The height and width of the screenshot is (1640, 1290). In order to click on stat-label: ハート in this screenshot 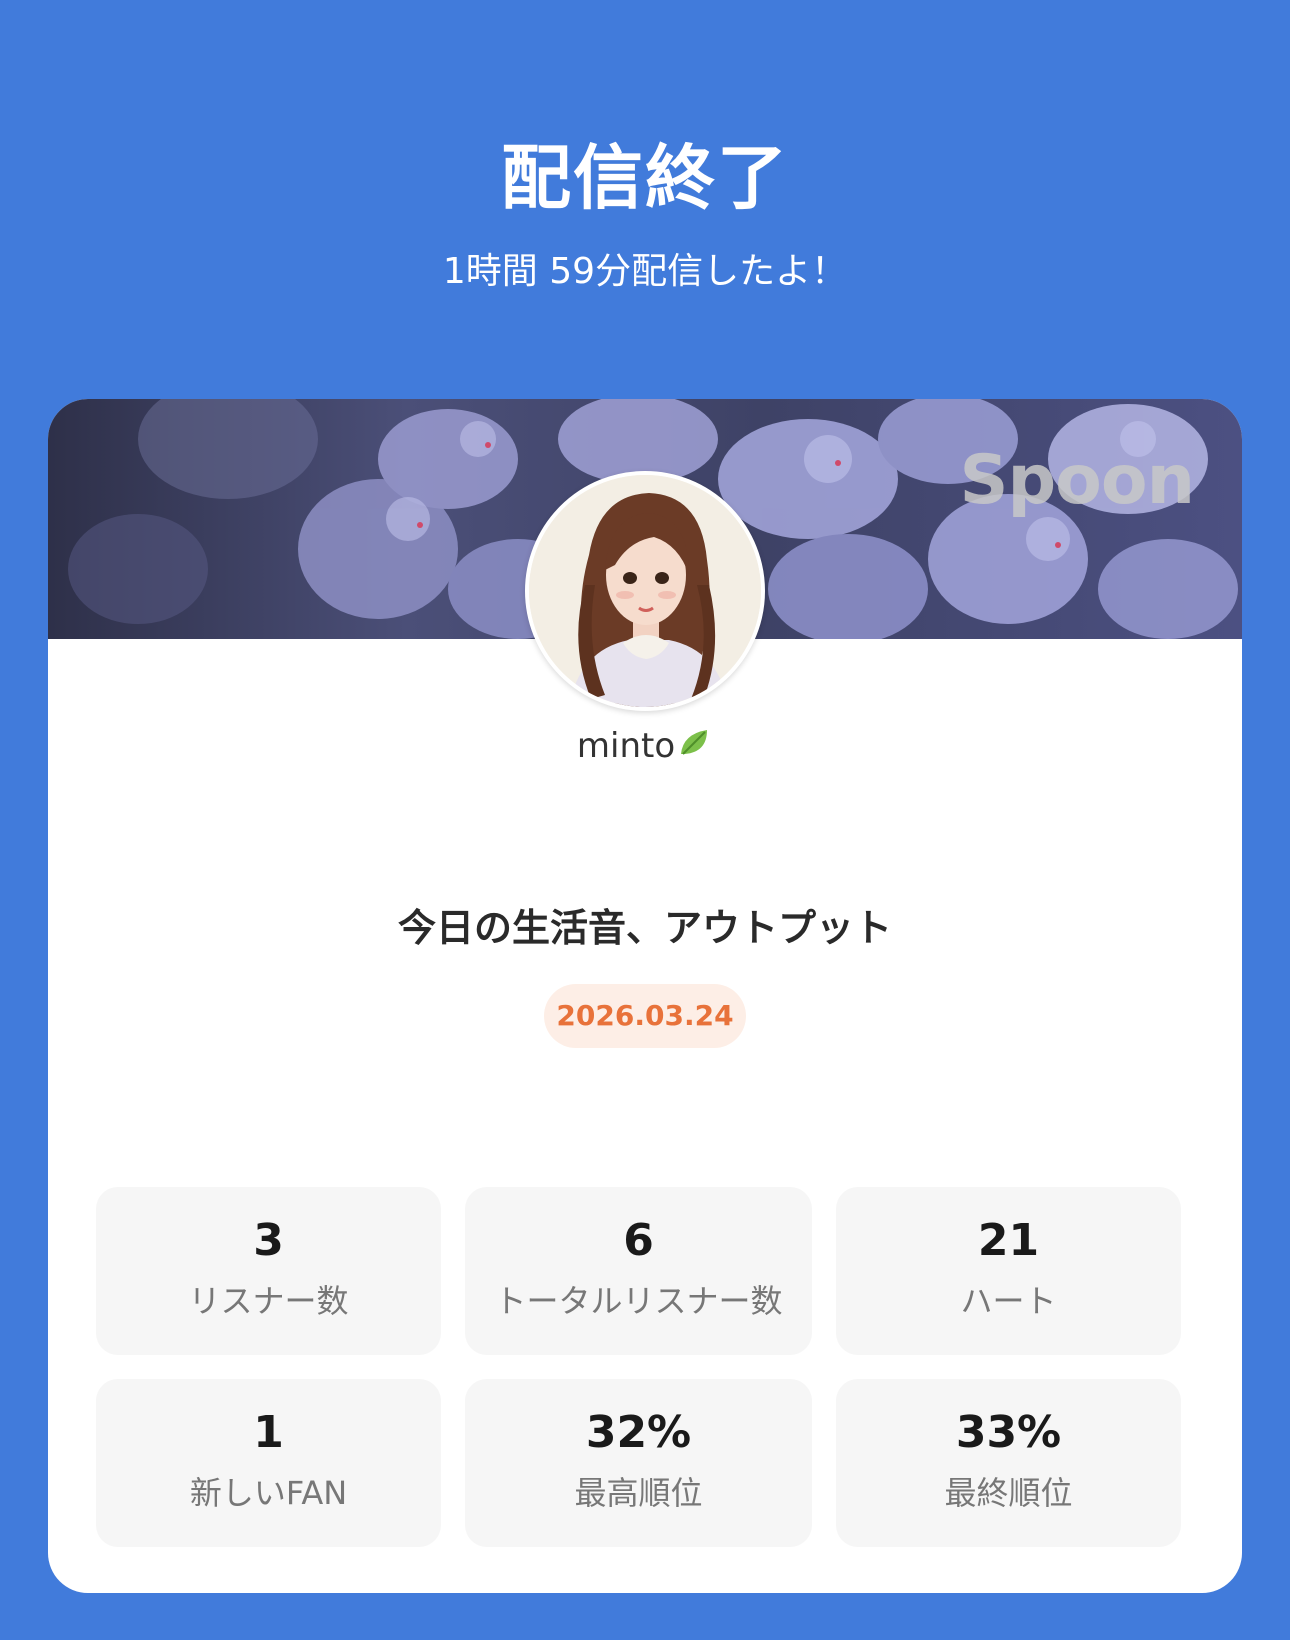, I will do `click(1008, 1301)`.